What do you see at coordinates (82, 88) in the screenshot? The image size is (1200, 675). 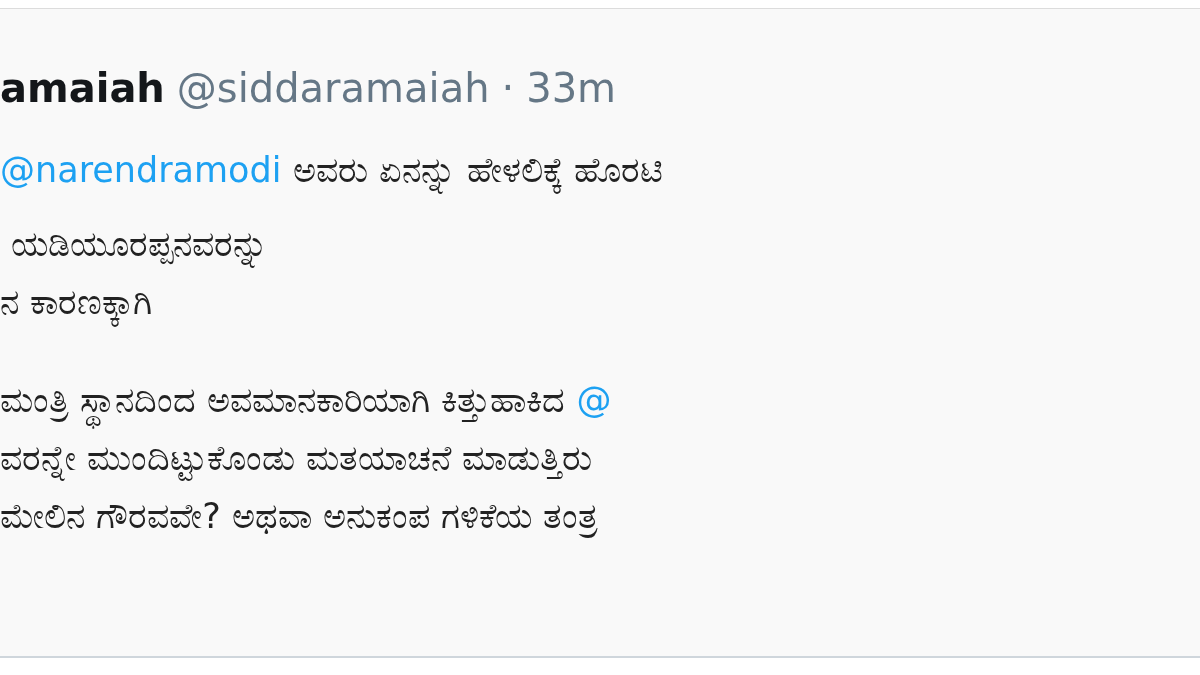 I see `author-name: amaiah` at bounding box center [82, 88].